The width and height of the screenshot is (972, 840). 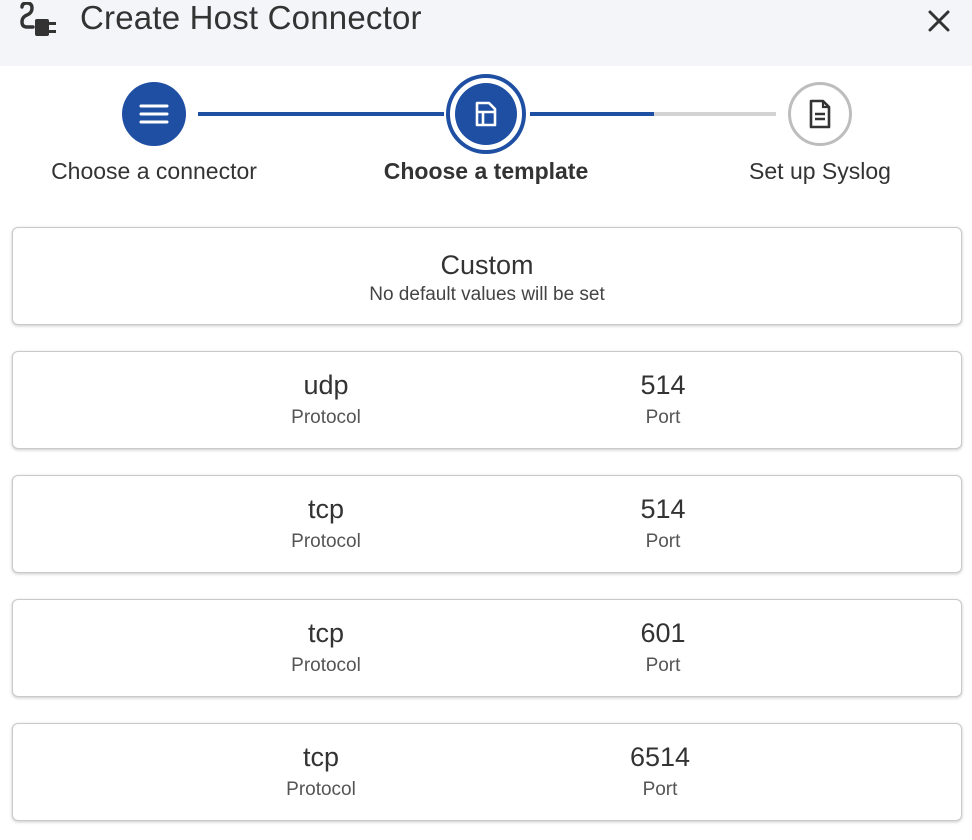 I want to click on step-1-label: Choose a connector, so click(x=154, y=171).